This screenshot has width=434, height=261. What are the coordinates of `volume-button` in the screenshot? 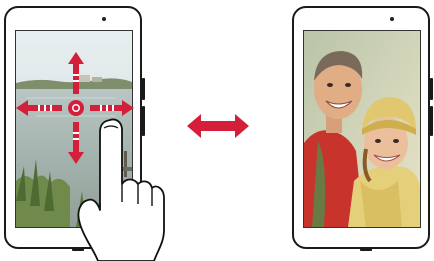 It's located at (431, 121).